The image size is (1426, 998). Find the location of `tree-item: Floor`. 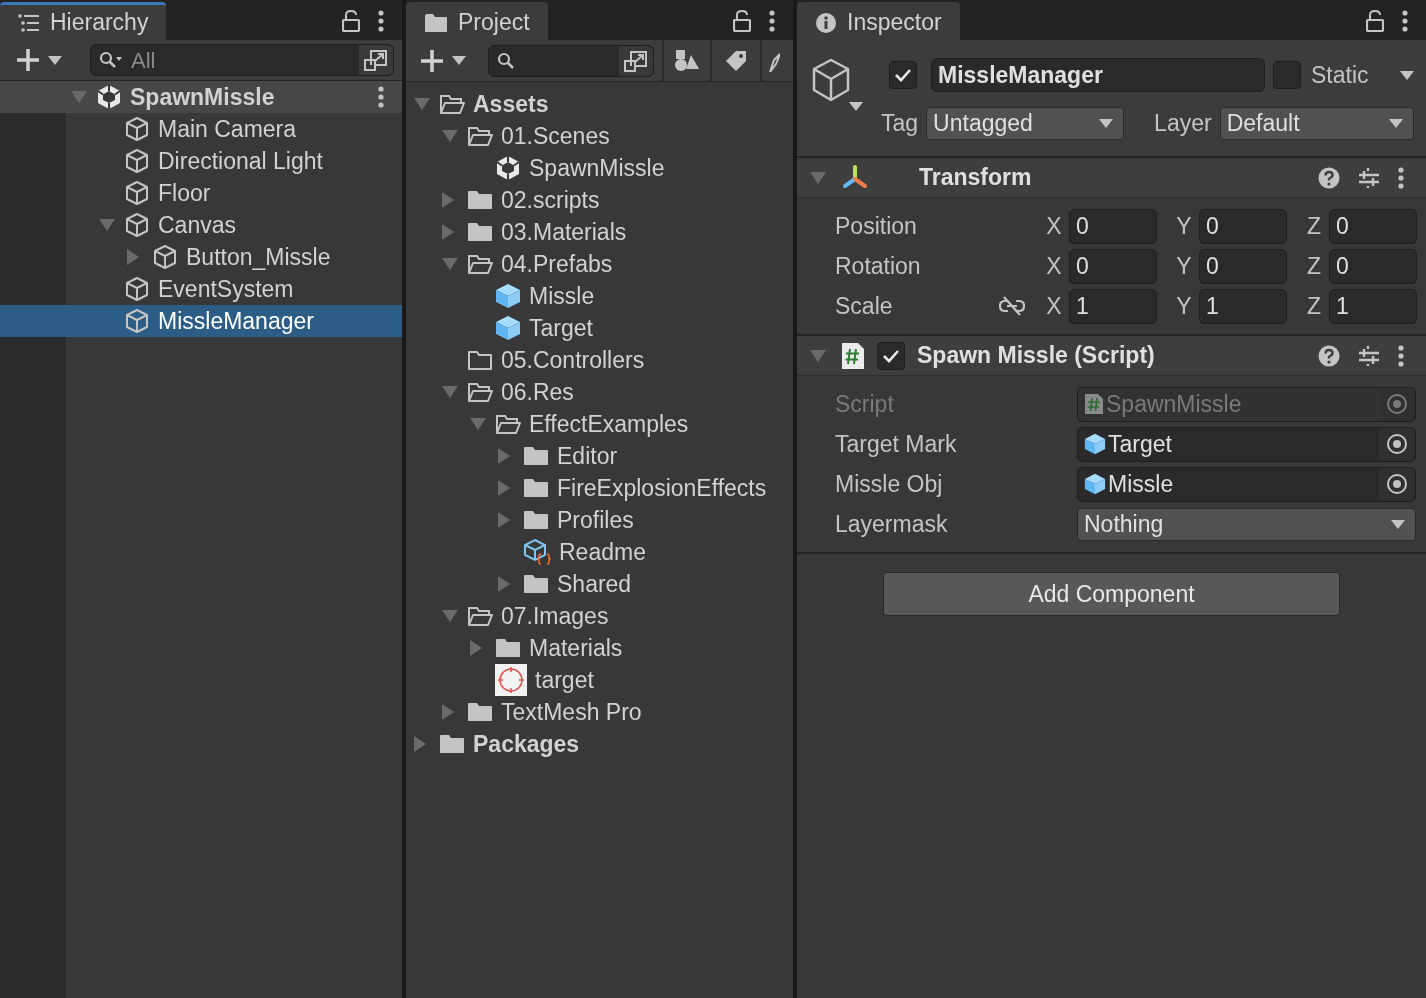

tree-item: Floor is located at coordinates (201, 193).